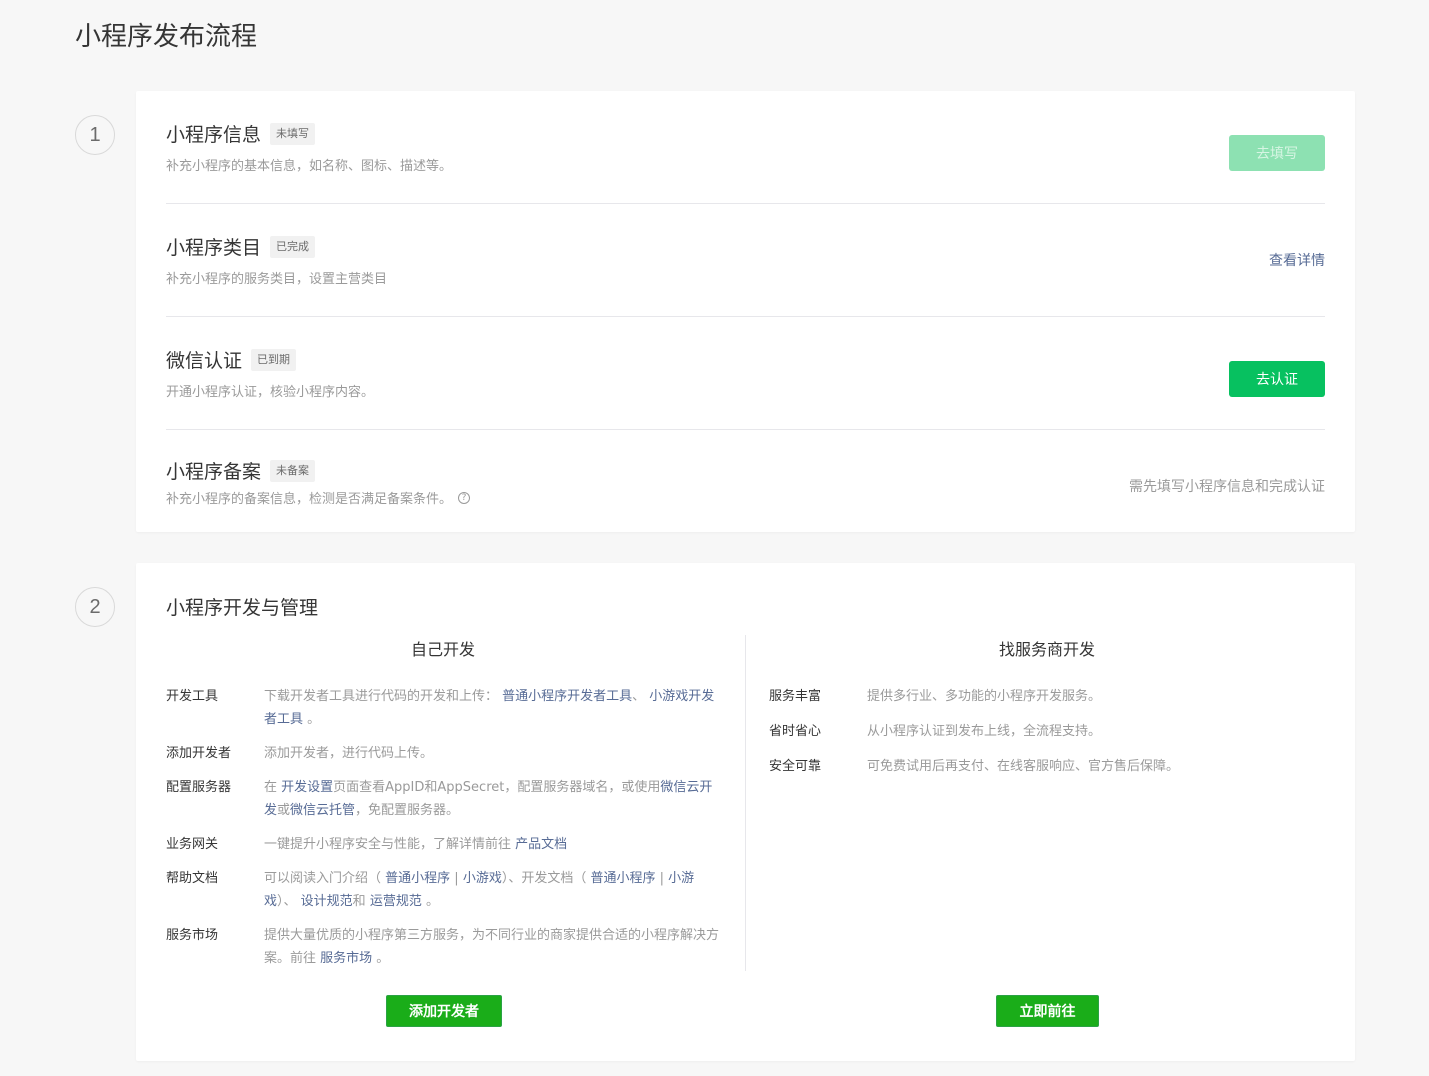 This screenshot has height=1076, width=1429. What do you see at coordinates (622, 878) in the screenshot?
I see `docs-mini-program-link: 普通小程序` at bounding box center [622, 878].